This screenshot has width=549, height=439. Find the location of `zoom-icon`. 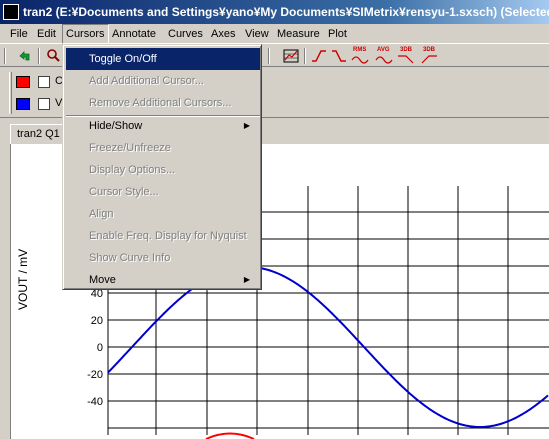

zoom-icon is located at coordinates (53, 56).